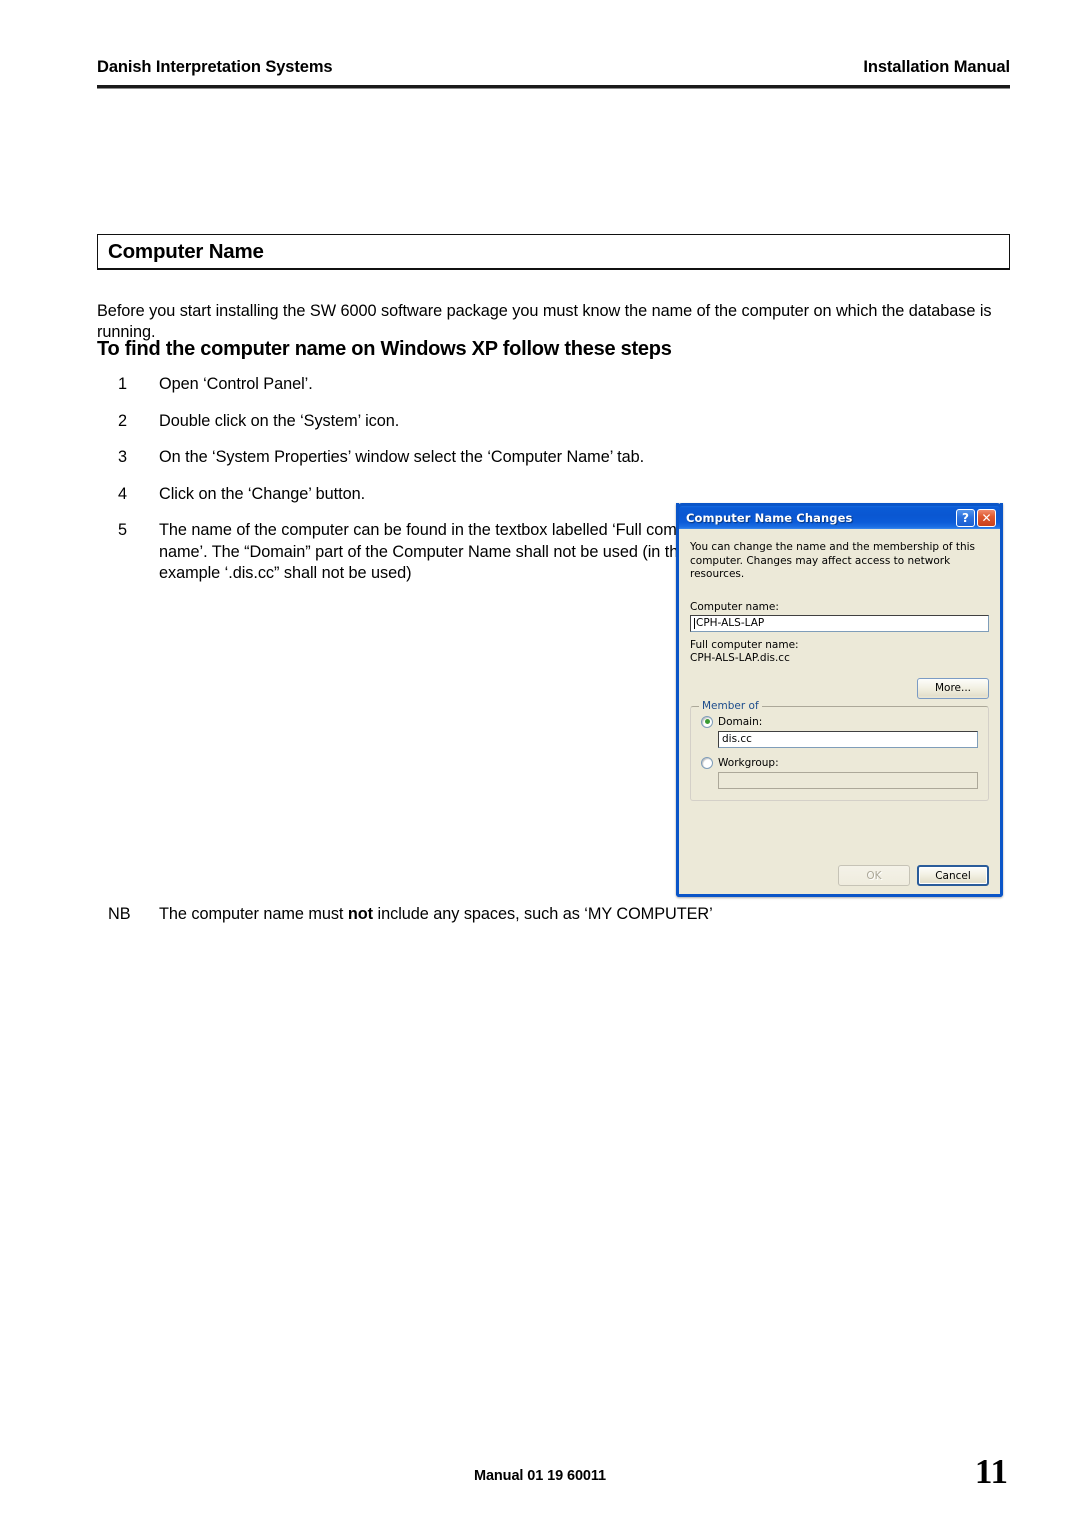 This screenshot has width=1080, height=1528. I want to click on dialog-action-buttons: OK Cancel, so click(913, 875).